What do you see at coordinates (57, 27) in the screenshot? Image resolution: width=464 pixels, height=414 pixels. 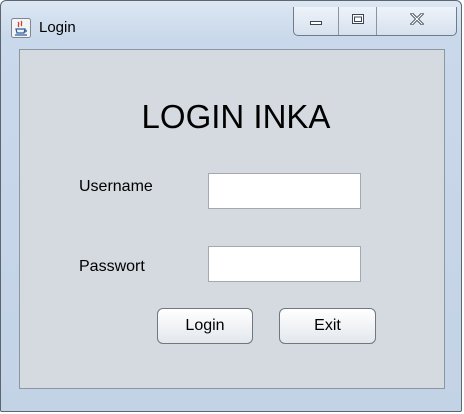 I see `window-title: Login` at bounding box center [57, 27].